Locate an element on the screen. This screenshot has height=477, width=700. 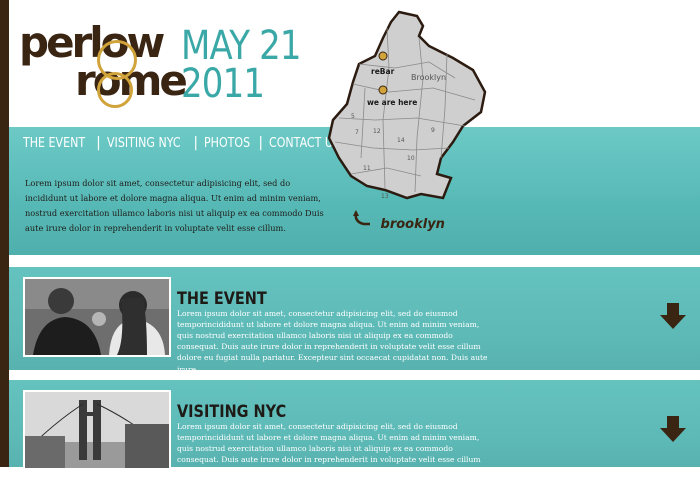
ring-icon is located at coordinates (115, 90).